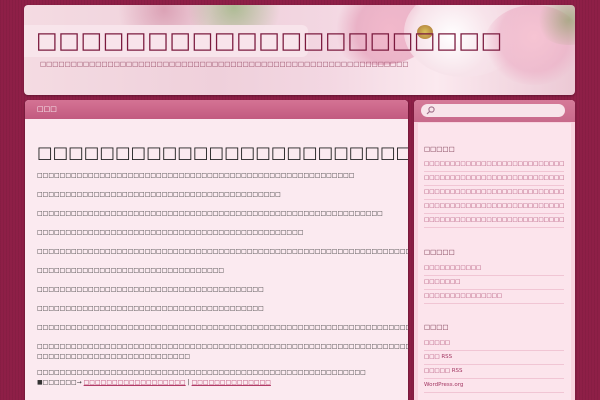  What do you see at coordinates (494, 297) in the screenshot?
I see `list-item: □□□□□□□□□□□□□□□` at bounding box center [494, 297].